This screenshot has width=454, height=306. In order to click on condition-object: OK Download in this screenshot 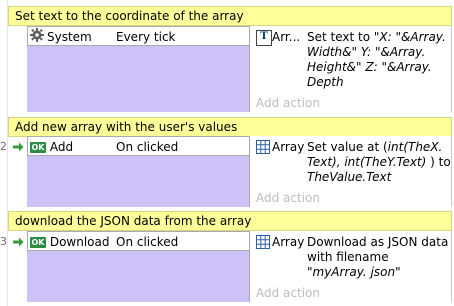, I will do `click(69, 242)`.